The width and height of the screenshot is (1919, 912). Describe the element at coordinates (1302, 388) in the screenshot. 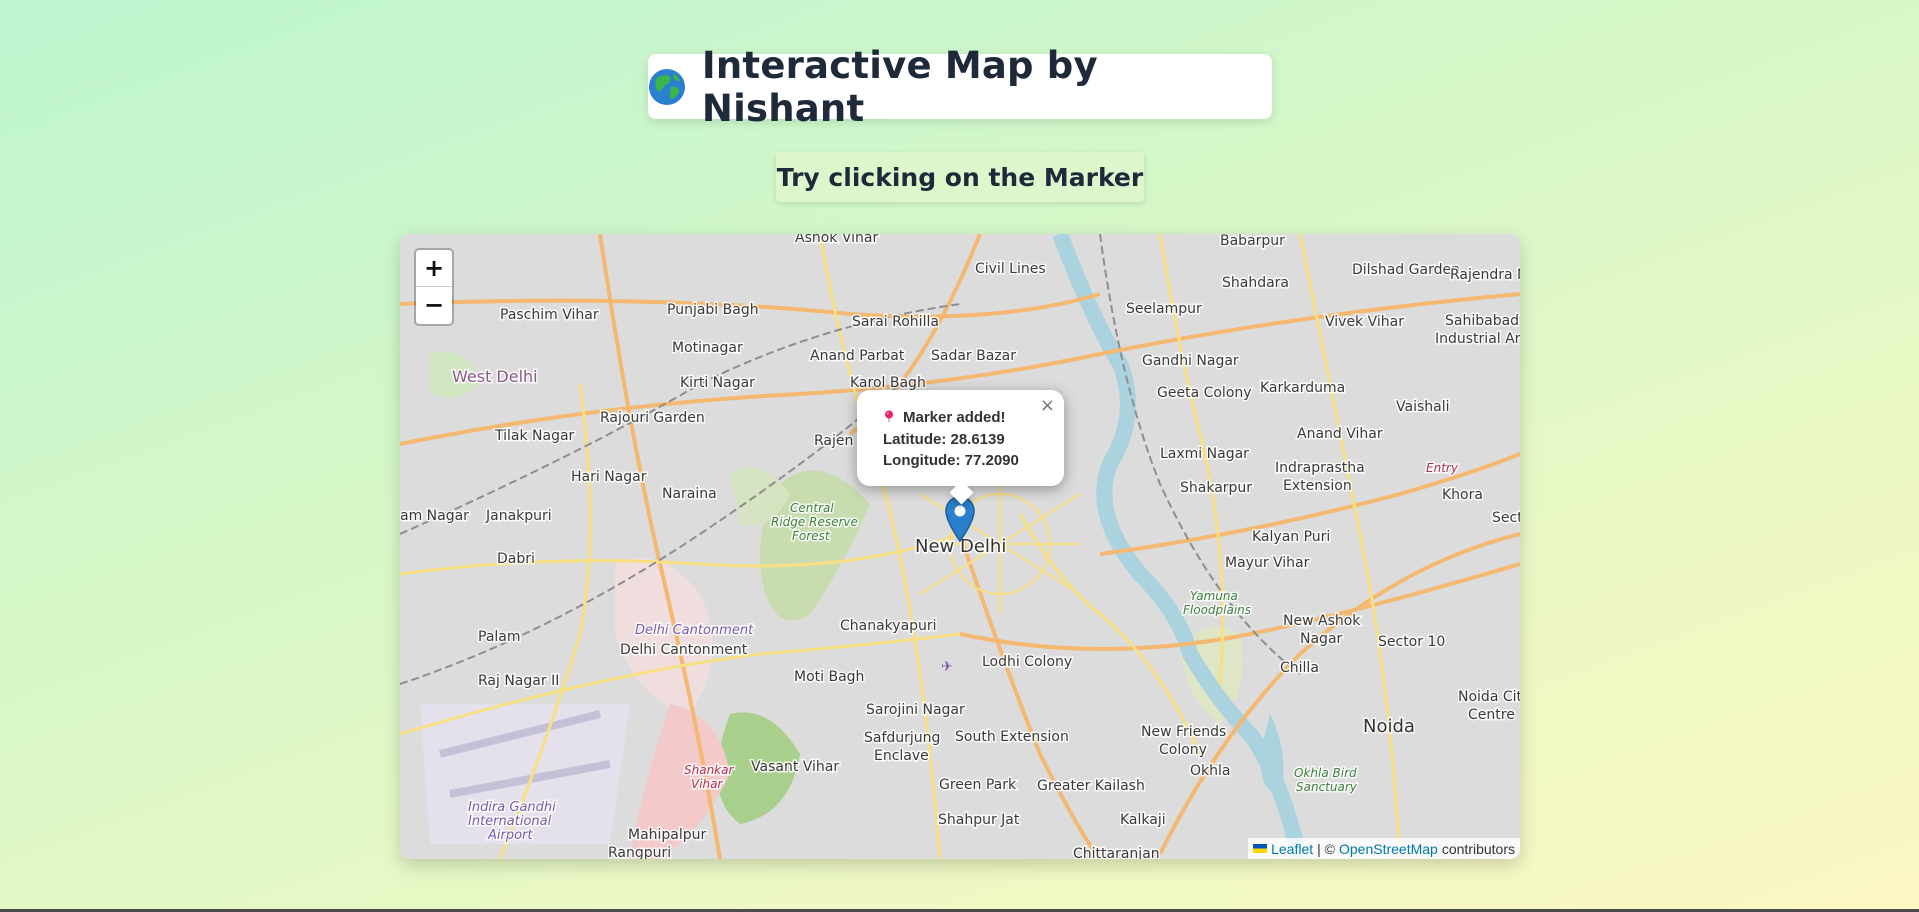

I see `map-label: Karkarduma` at that location.